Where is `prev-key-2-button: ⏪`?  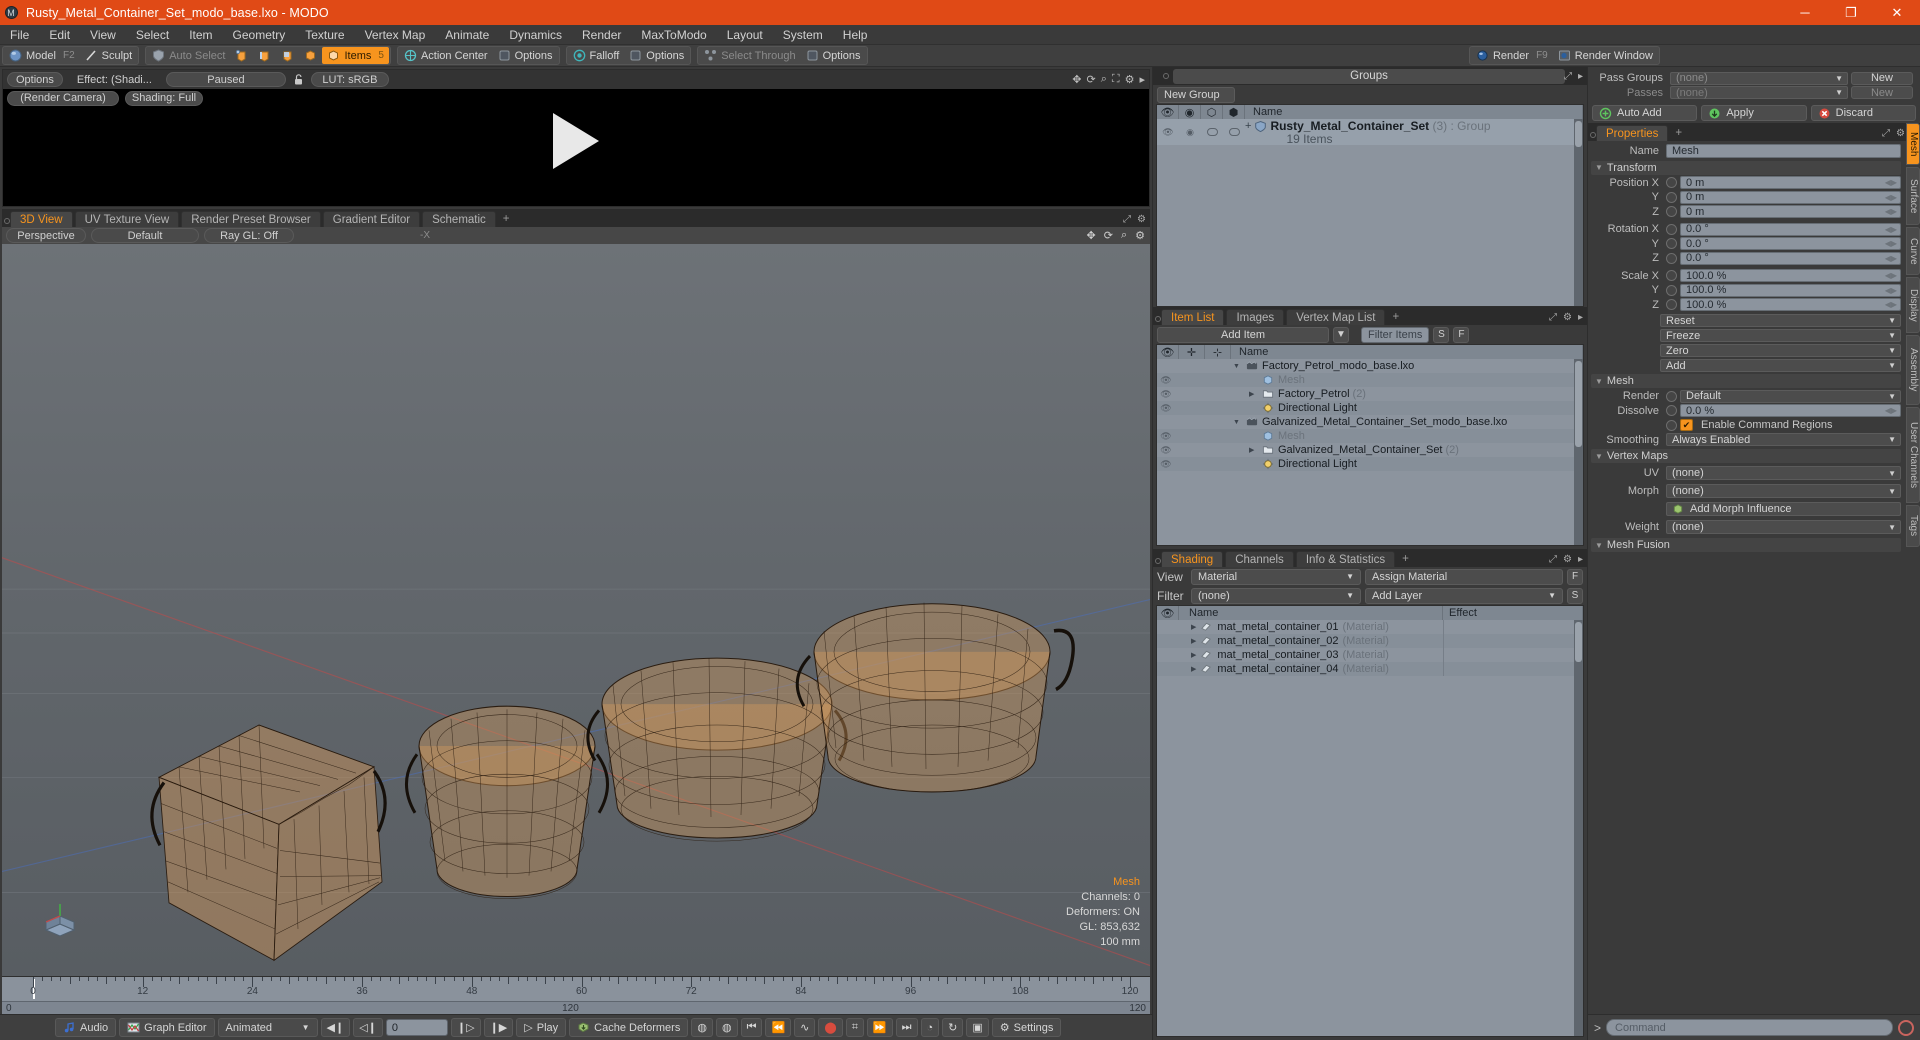 prev-key-2-button: ⏪ is located at coordinates (778, 1027).